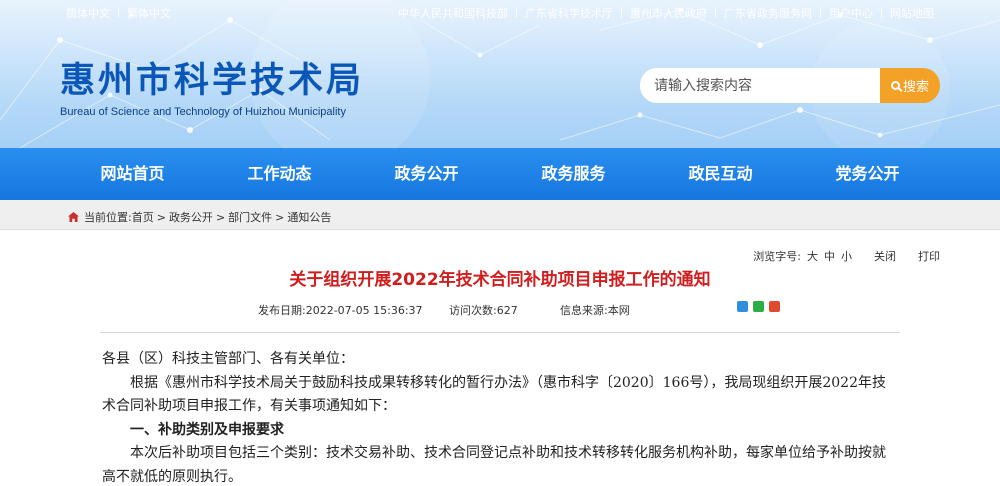  I want to click on view-count-field: 访问次数:627, so click(483, 310).